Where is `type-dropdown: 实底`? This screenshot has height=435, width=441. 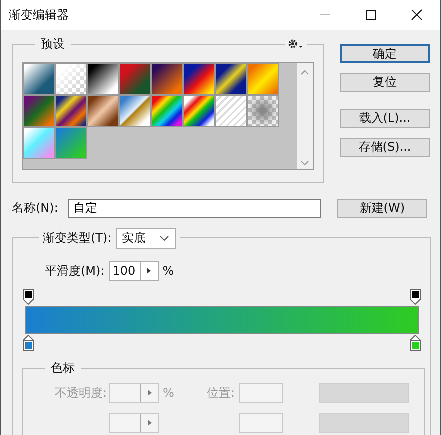 type-dropdown: 实底 is located at coordinates (146, 238).